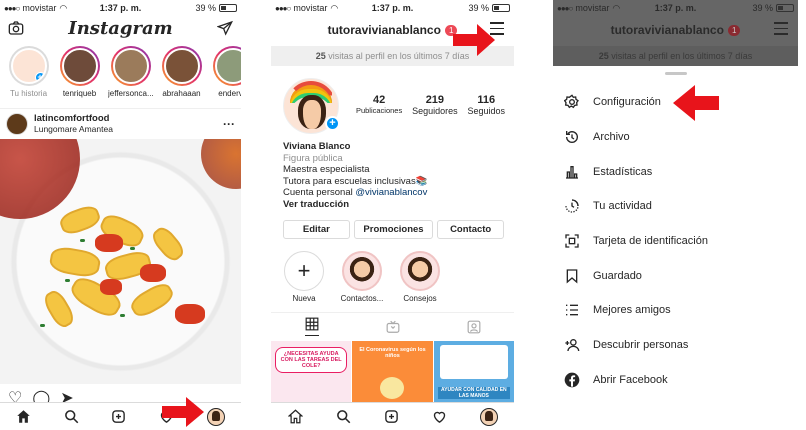  Describe the element at coordinates (304, 277) in the screenshot. I see `highlight-new: + Nueva` at that location.